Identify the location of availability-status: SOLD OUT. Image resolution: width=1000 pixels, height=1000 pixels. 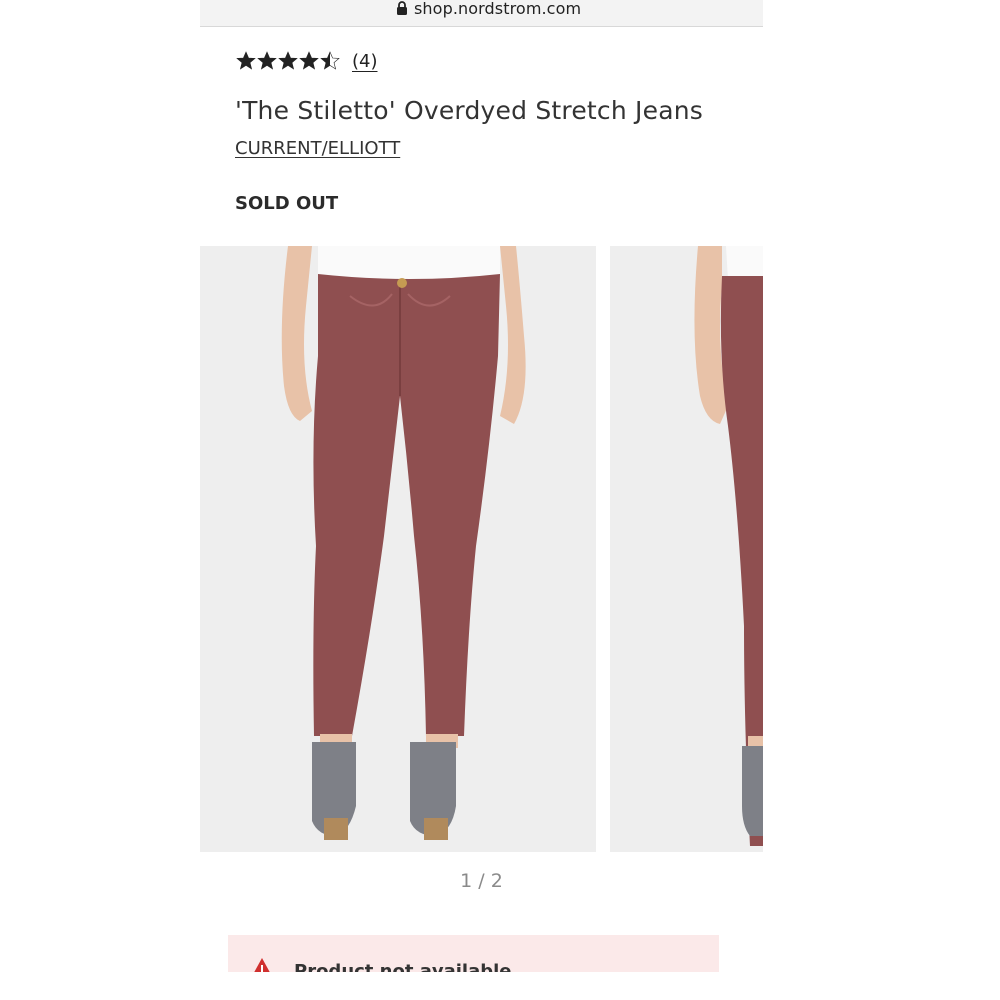
(287, 203).